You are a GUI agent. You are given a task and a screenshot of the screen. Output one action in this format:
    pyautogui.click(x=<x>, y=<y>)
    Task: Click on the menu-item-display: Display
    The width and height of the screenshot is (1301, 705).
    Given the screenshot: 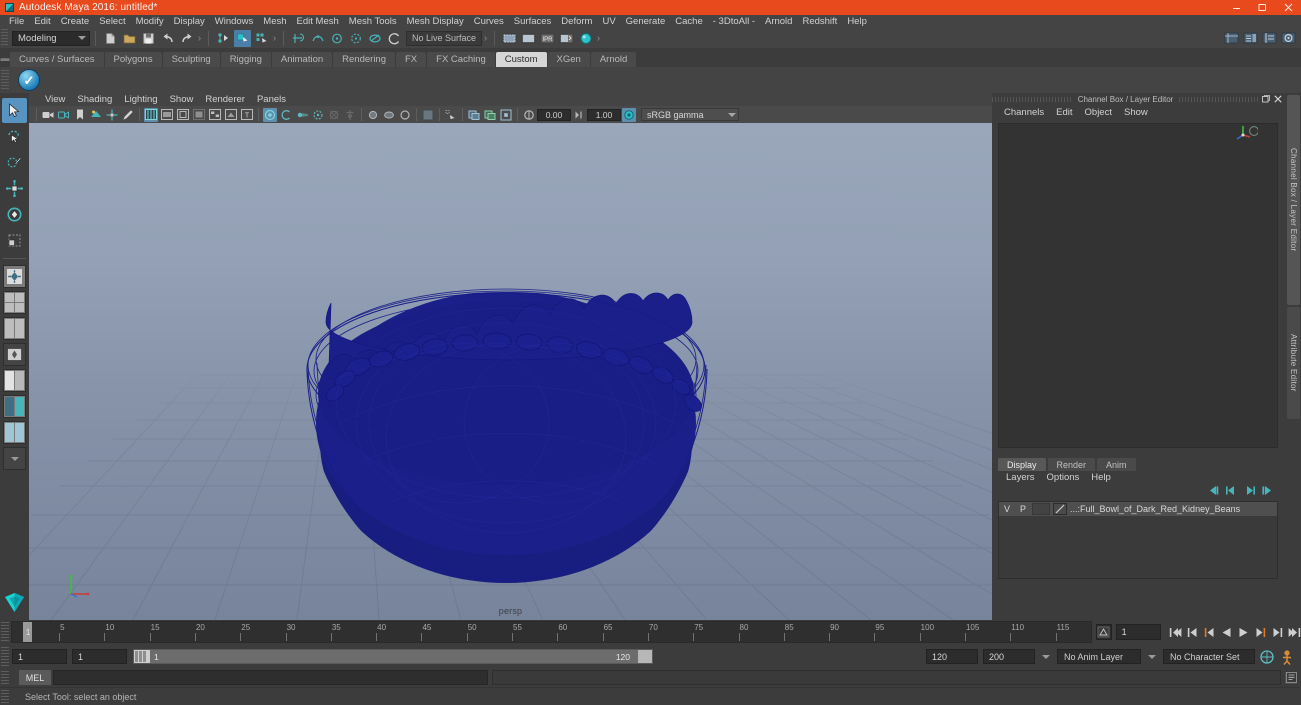 What is the action you would take?
    pyautogui.click(x=189, y=21)
    